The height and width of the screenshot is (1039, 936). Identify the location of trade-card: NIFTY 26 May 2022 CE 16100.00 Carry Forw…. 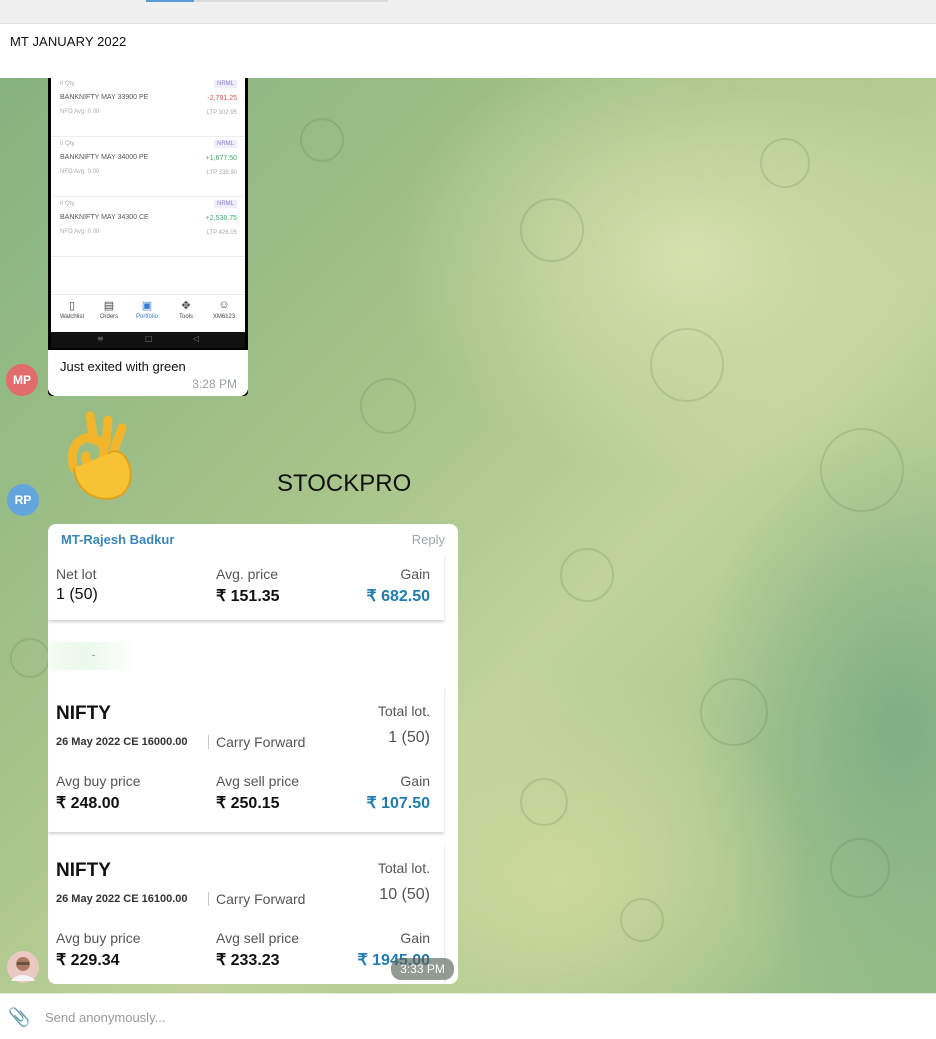
(246, 914).